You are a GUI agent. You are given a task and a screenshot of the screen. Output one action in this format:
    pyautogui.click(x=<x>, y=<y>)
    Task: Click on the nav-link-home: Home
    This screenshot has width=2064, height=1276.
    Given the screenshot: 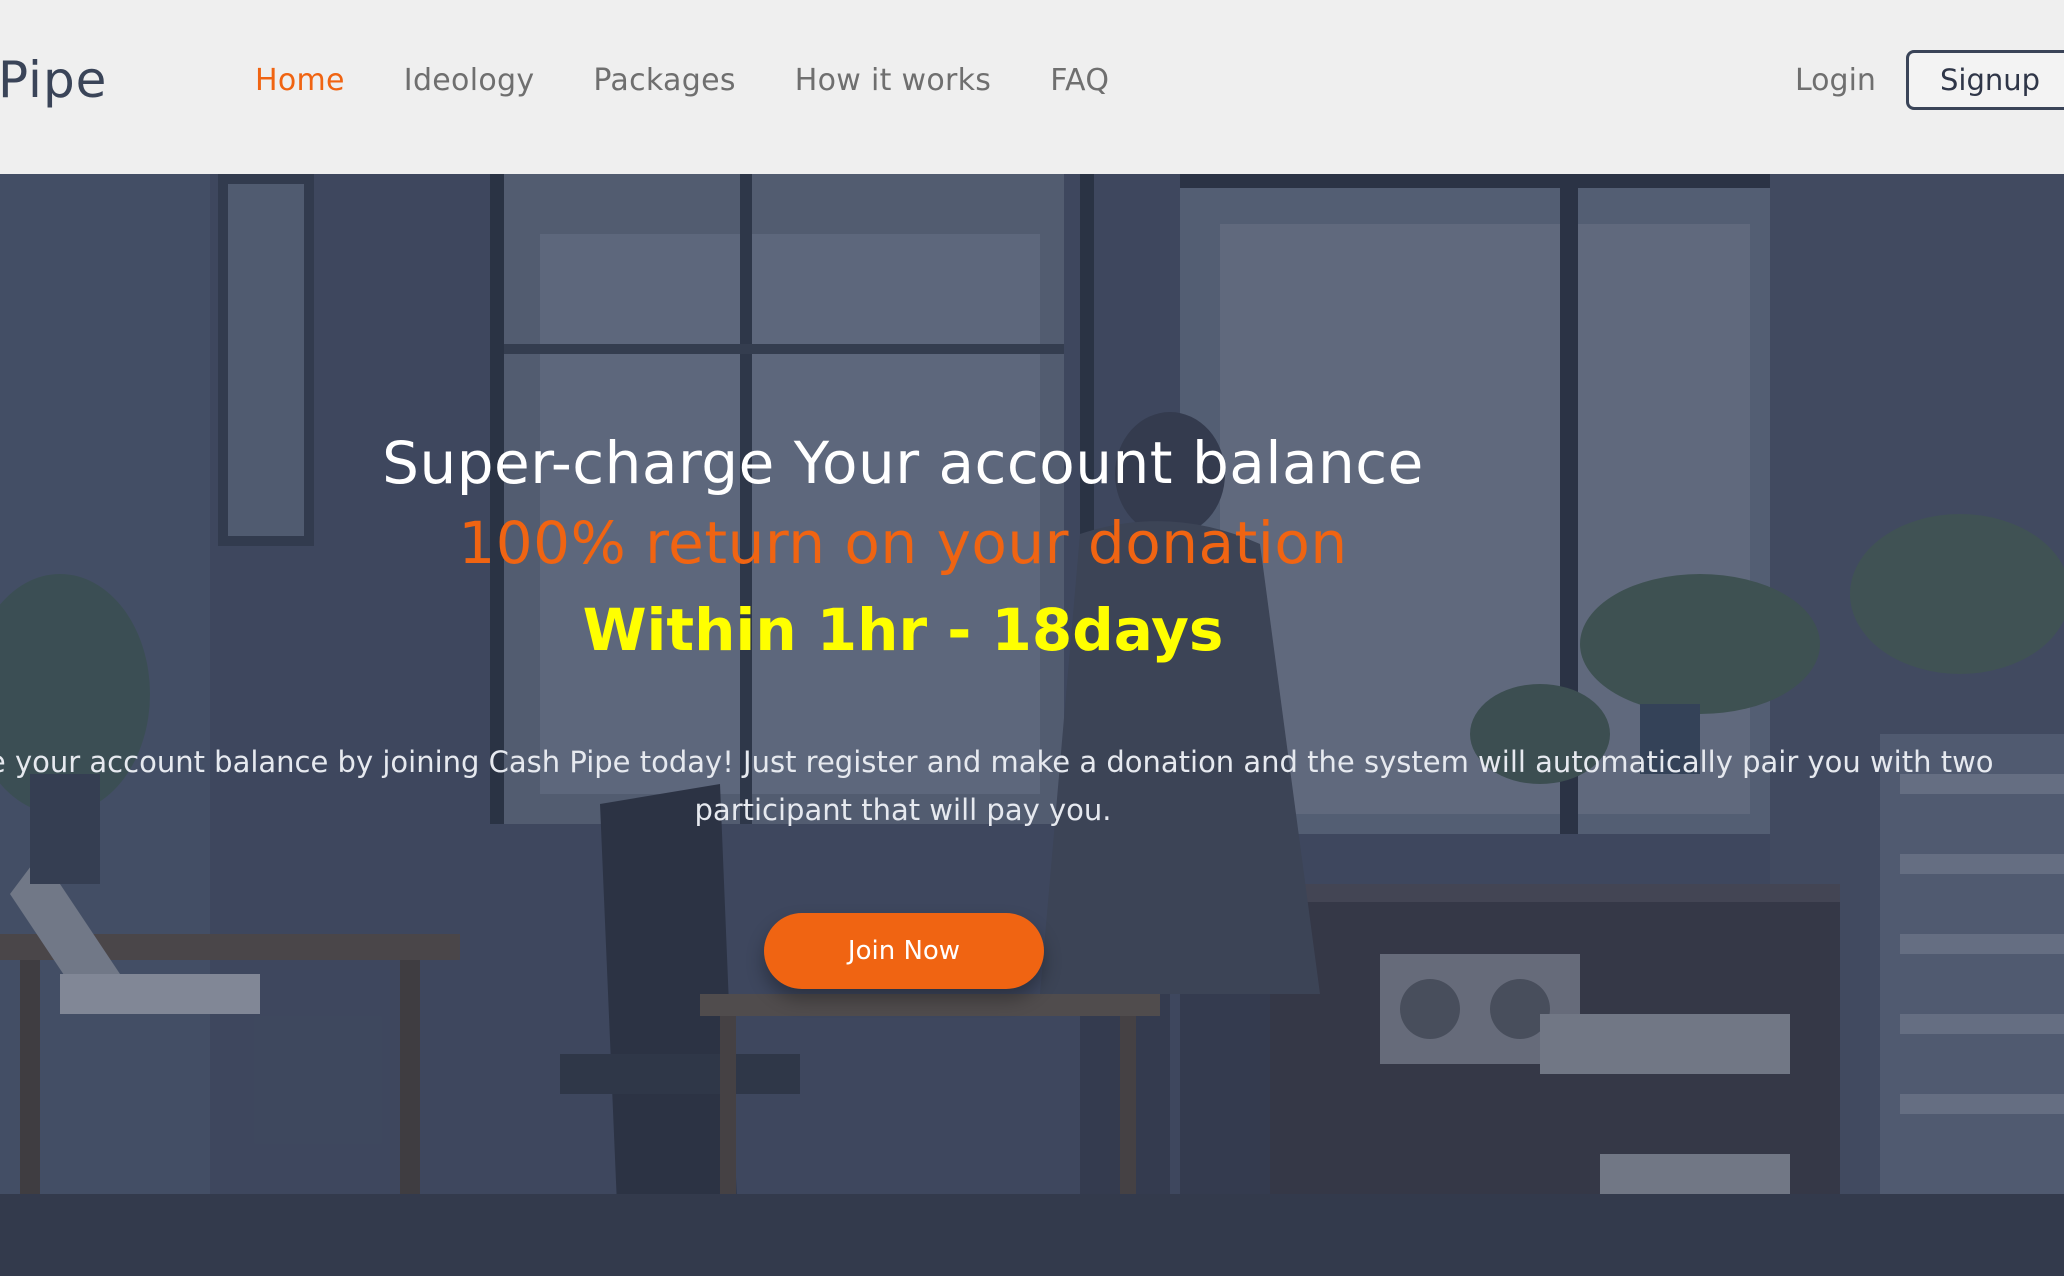 What is the action you would take?
    pyautogui.click(x=300, y=81)
    